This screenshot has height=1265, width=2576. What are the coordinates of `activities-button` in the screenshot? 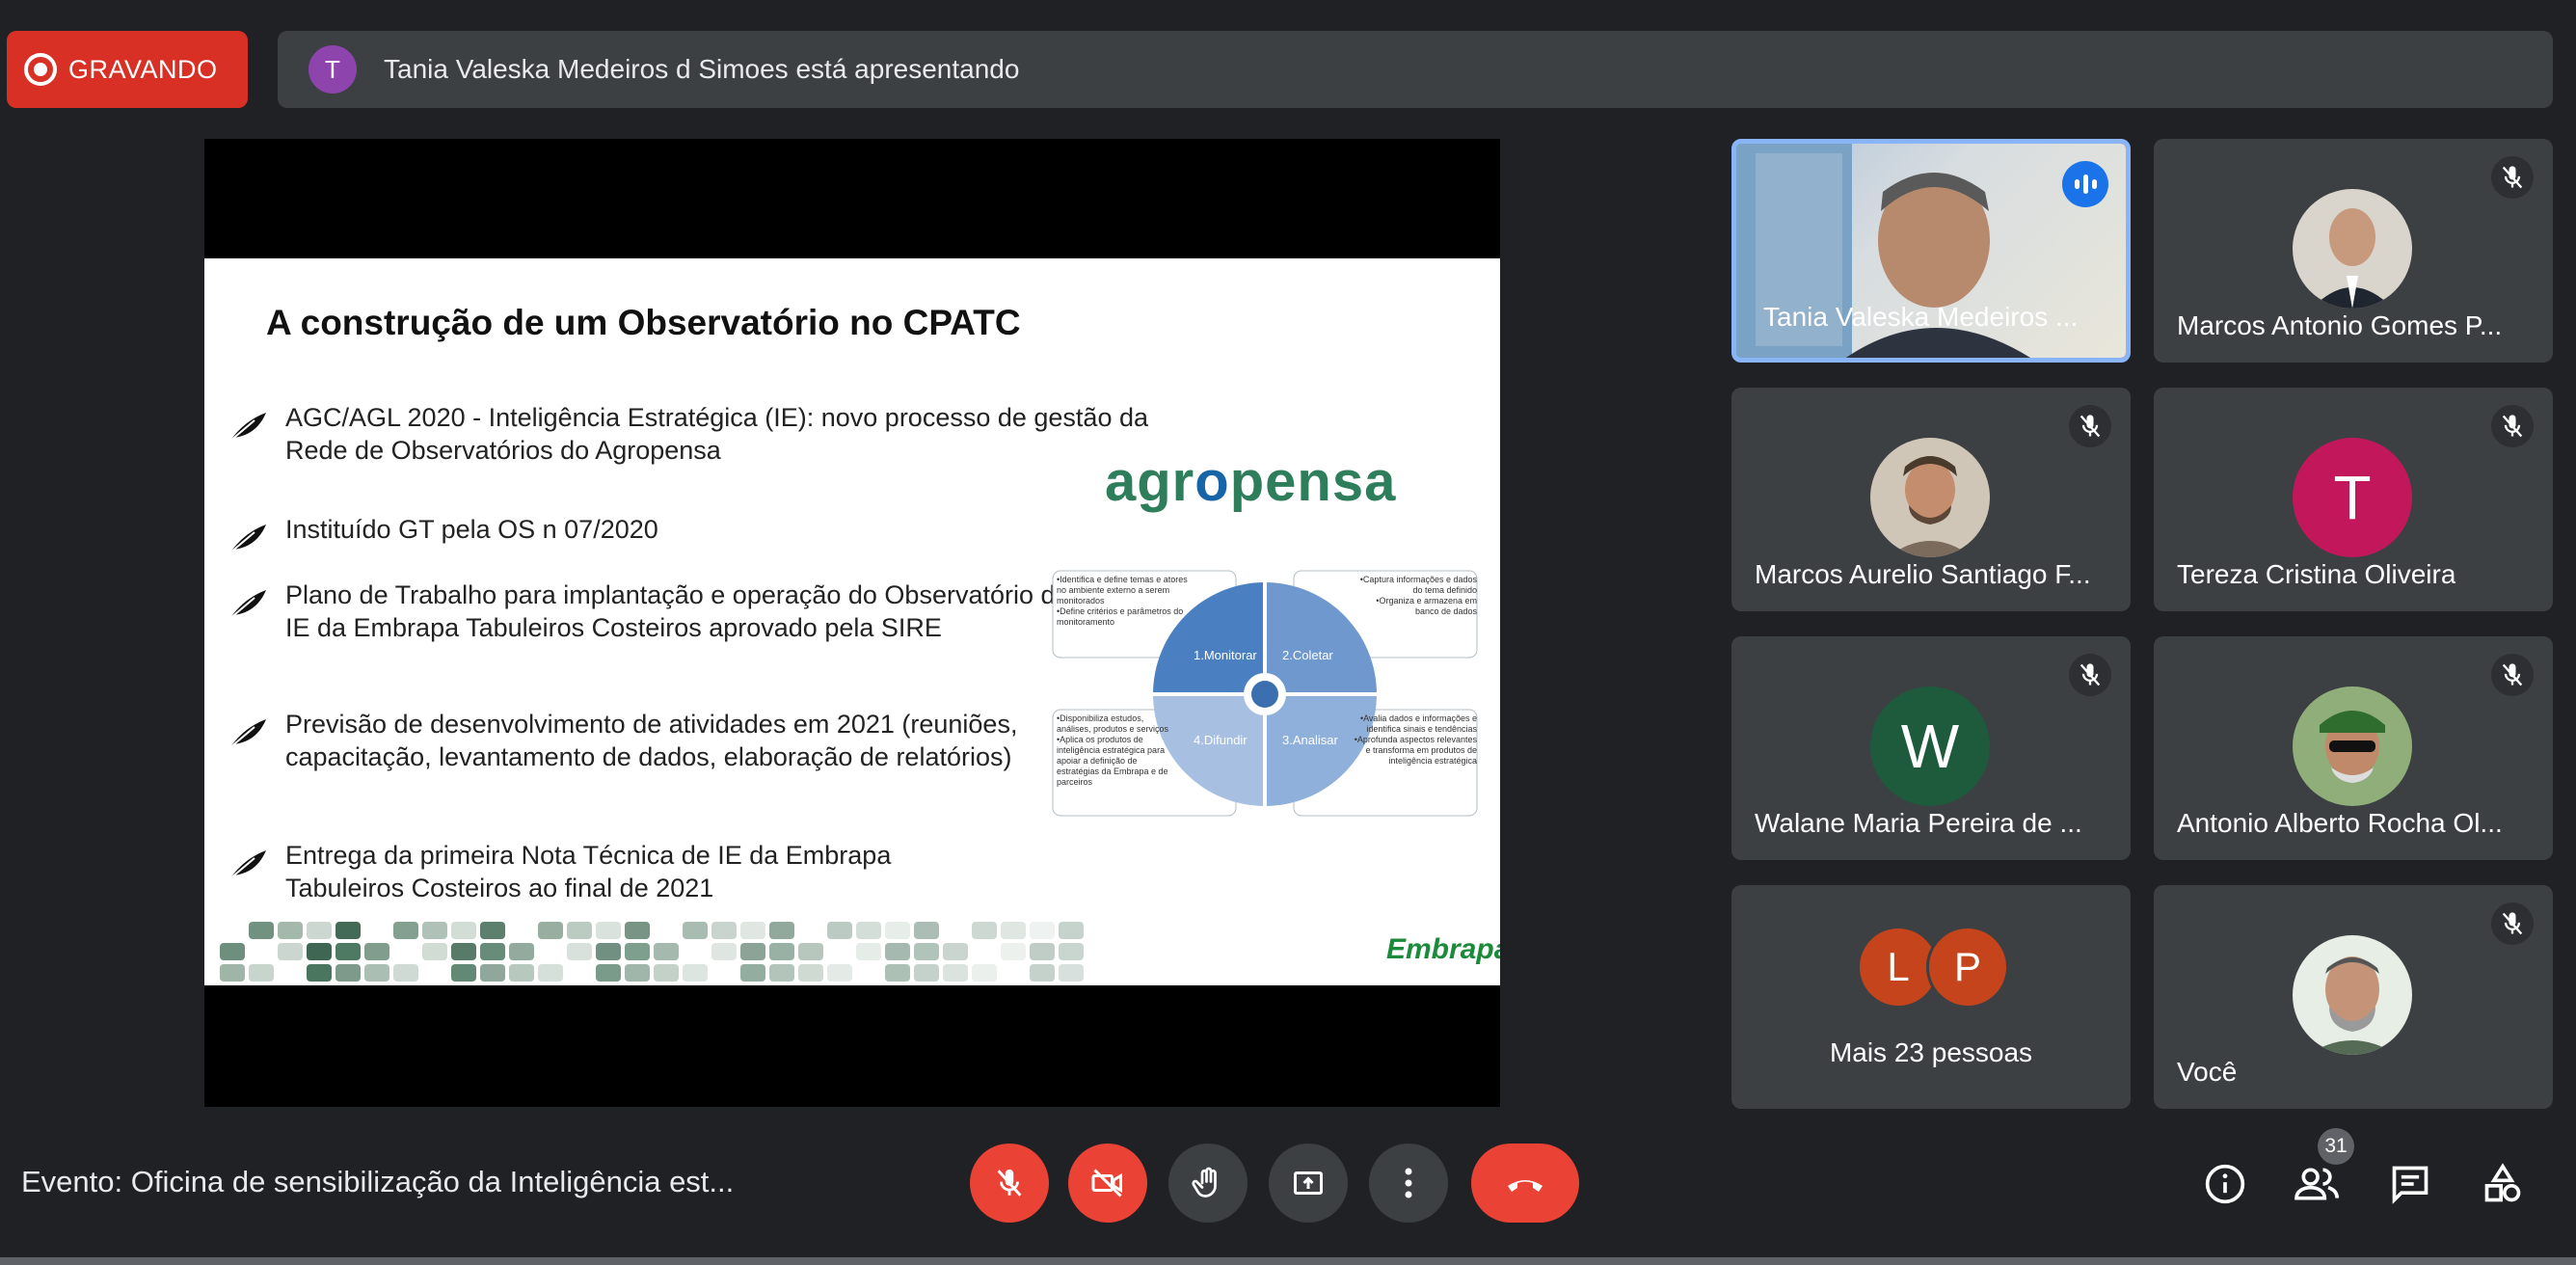 It's located at (2503, 1184).